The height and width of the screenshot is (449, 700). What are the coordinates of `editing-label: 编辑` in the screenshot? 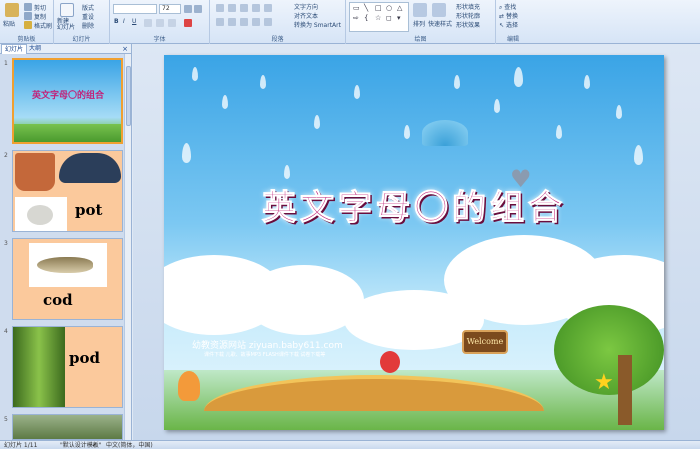 It's located at (512, 39).